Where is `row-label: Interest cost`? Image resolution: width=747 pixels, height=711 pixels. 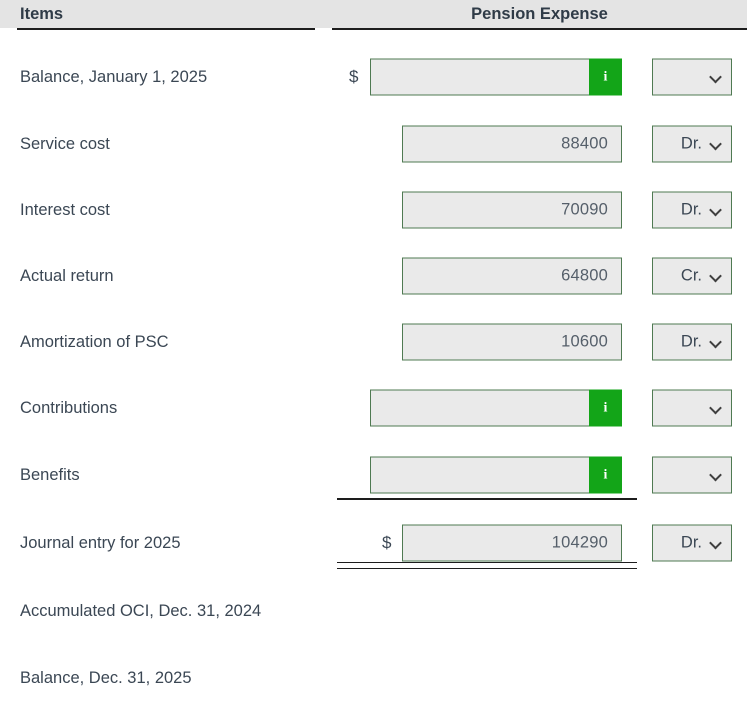 row-label: Interest cost is located at coordinates (65, 209).